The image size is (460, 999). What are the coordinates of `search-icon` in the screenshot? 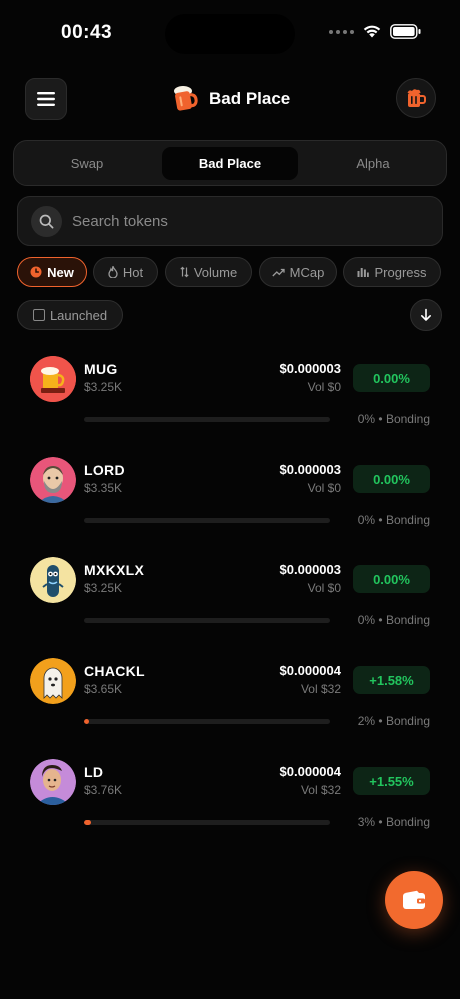 It's located at (46, 221).